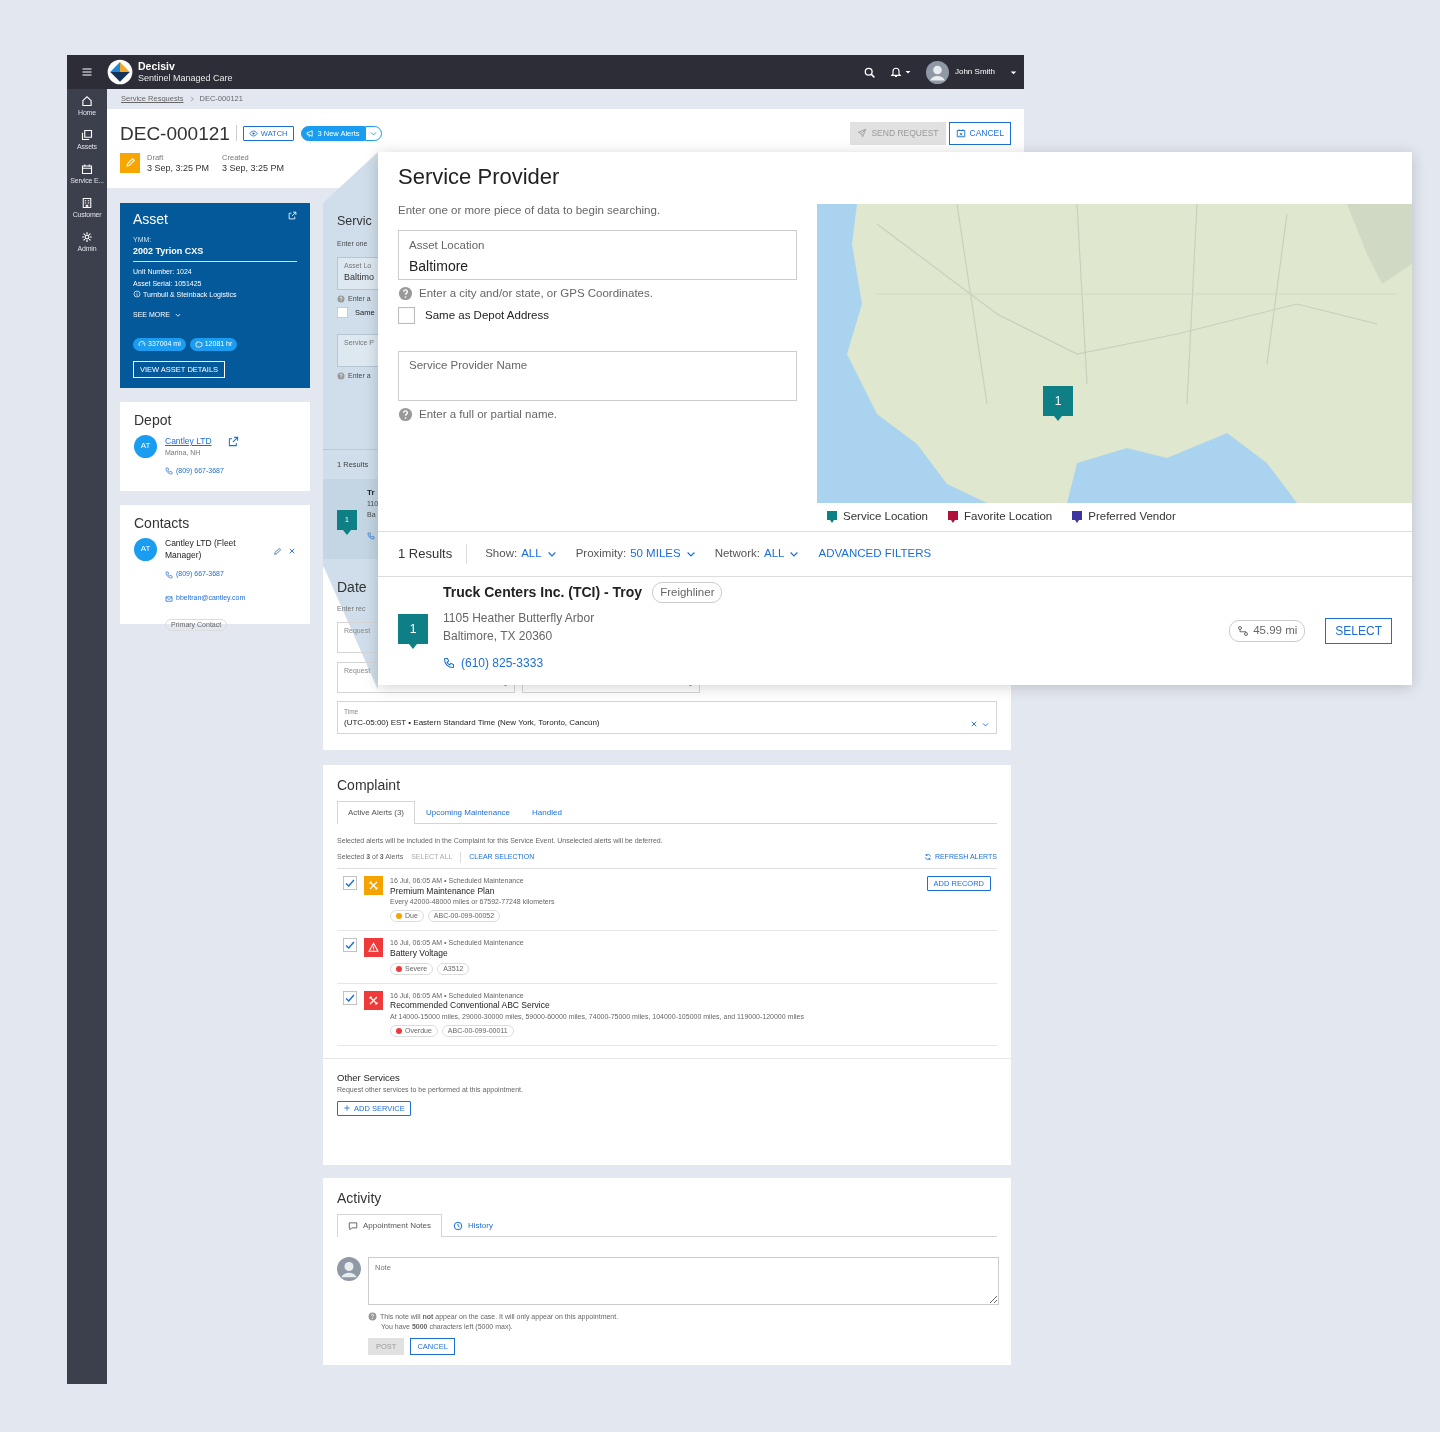 The width and height of the screenshot is (1440, 1432). I want to click on result-name: Tr, so click(371, 493).